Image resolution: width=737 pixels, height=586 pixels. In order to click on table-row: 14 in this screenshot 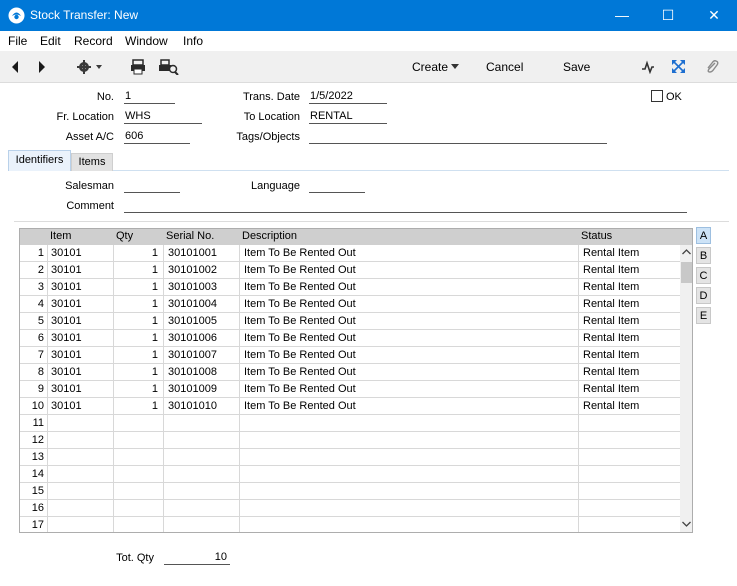, I will do `click(350, 474)`.